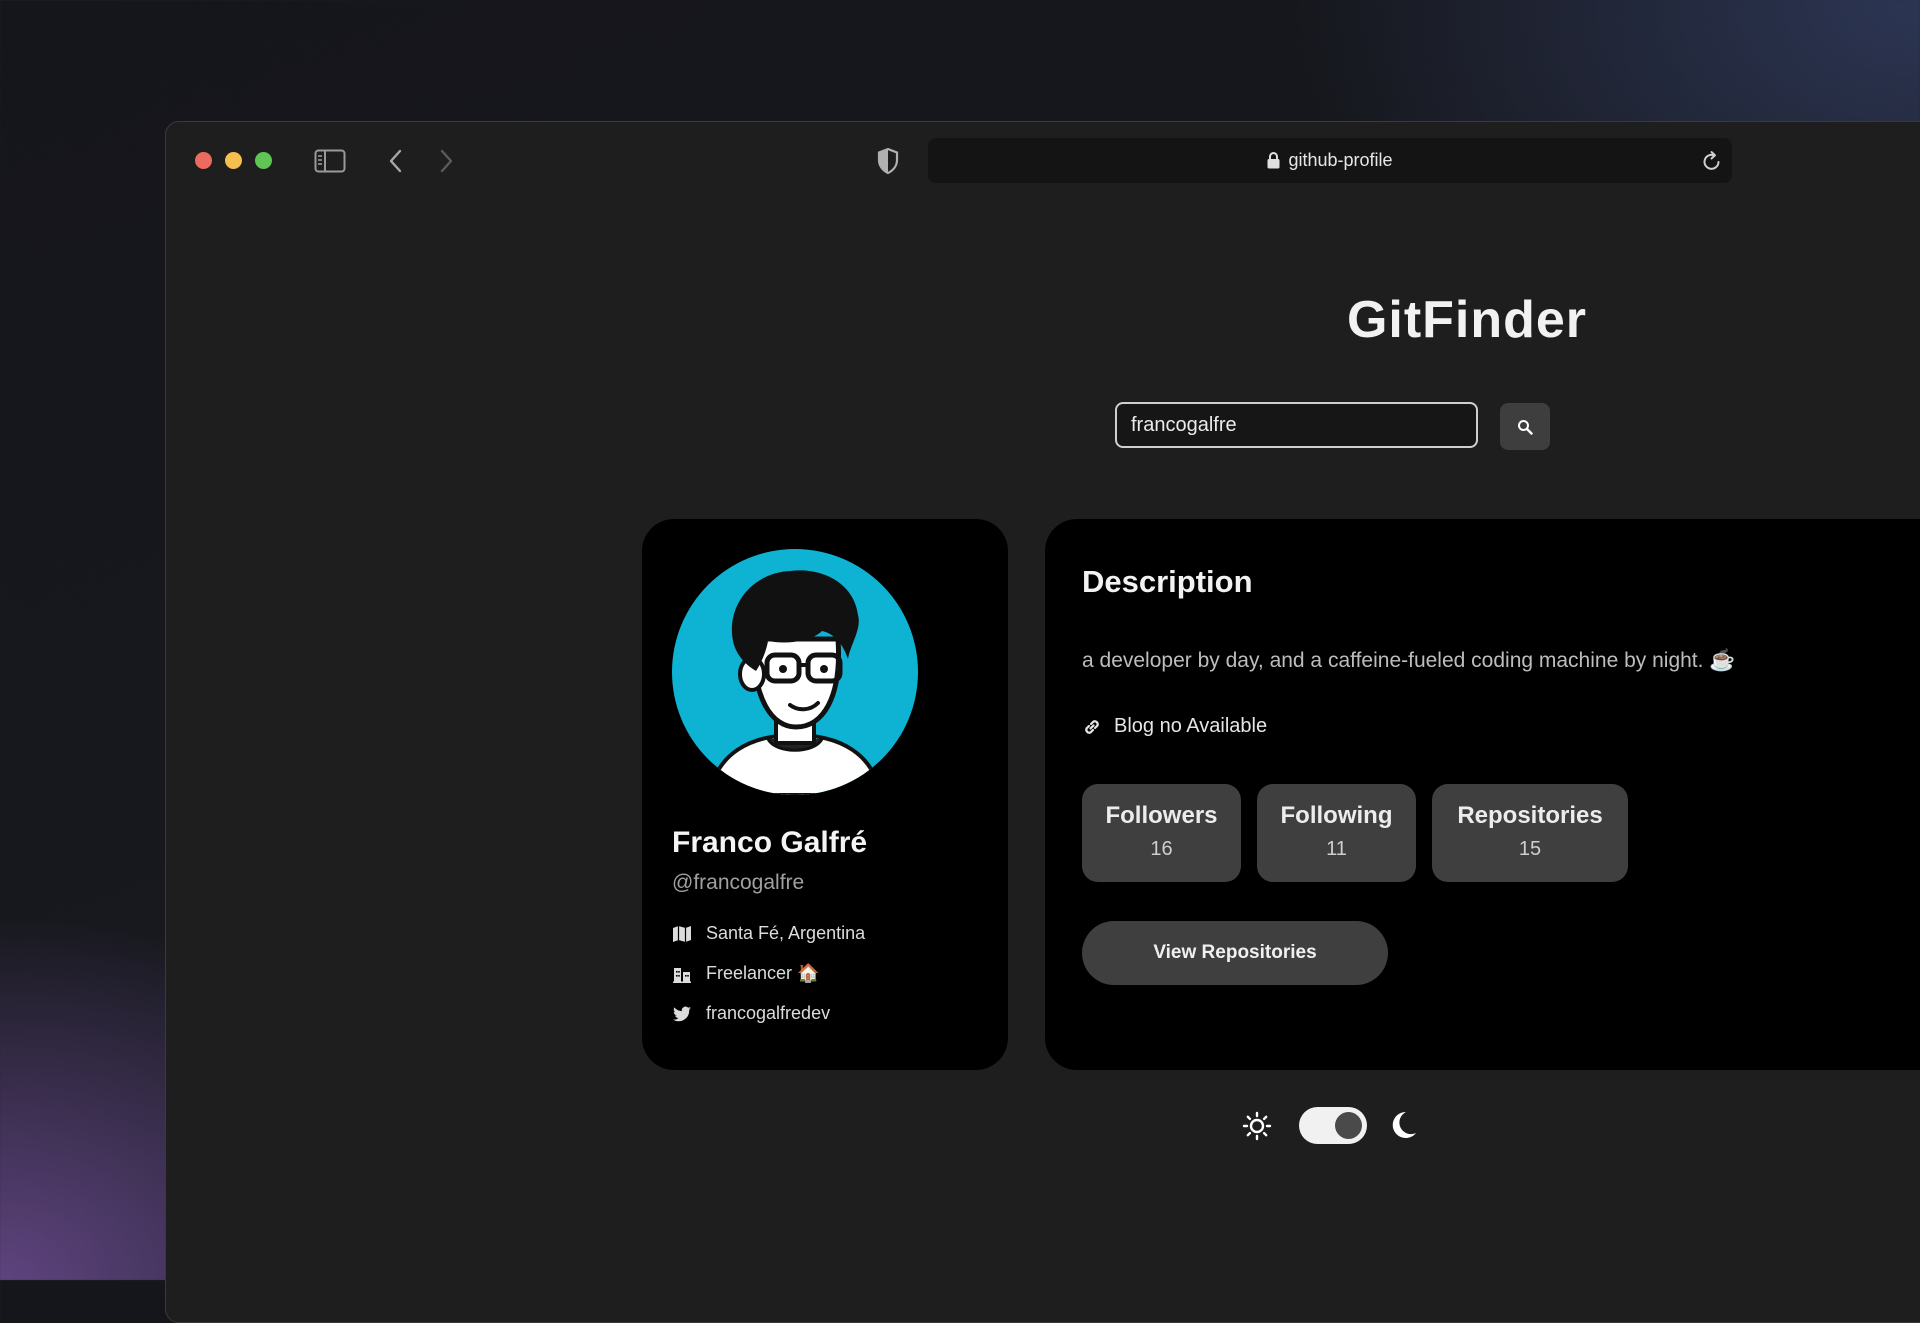  What do you see at coordinates (1296, 425) in the screenshot?
I see `username-search-input` at bounding box center [1296, 425].